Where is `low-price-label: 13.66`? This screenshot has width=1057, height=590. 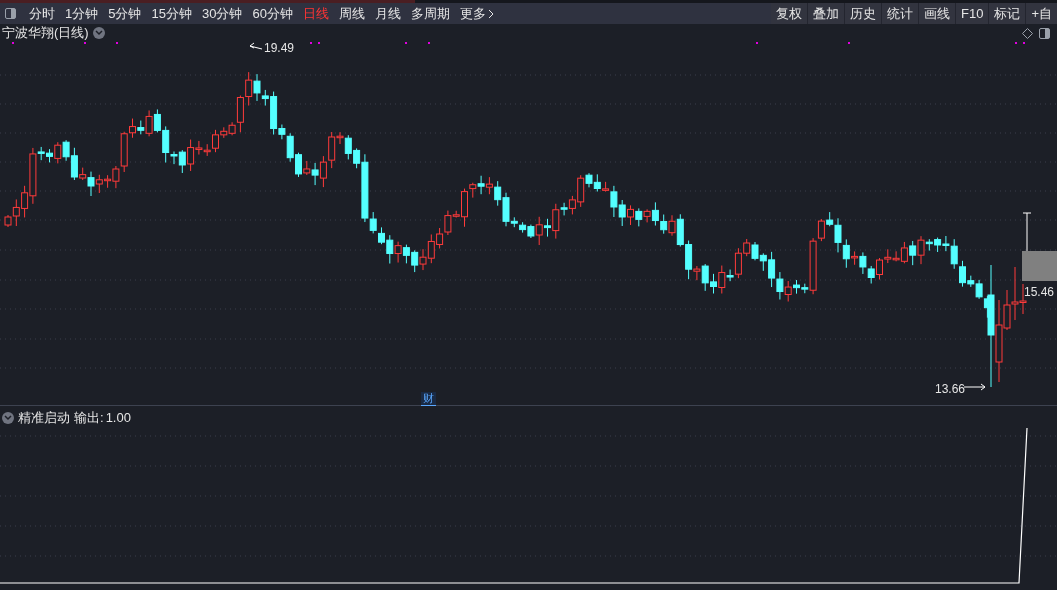 low-price-label: 13.66 is located at coordinates (950, 389).